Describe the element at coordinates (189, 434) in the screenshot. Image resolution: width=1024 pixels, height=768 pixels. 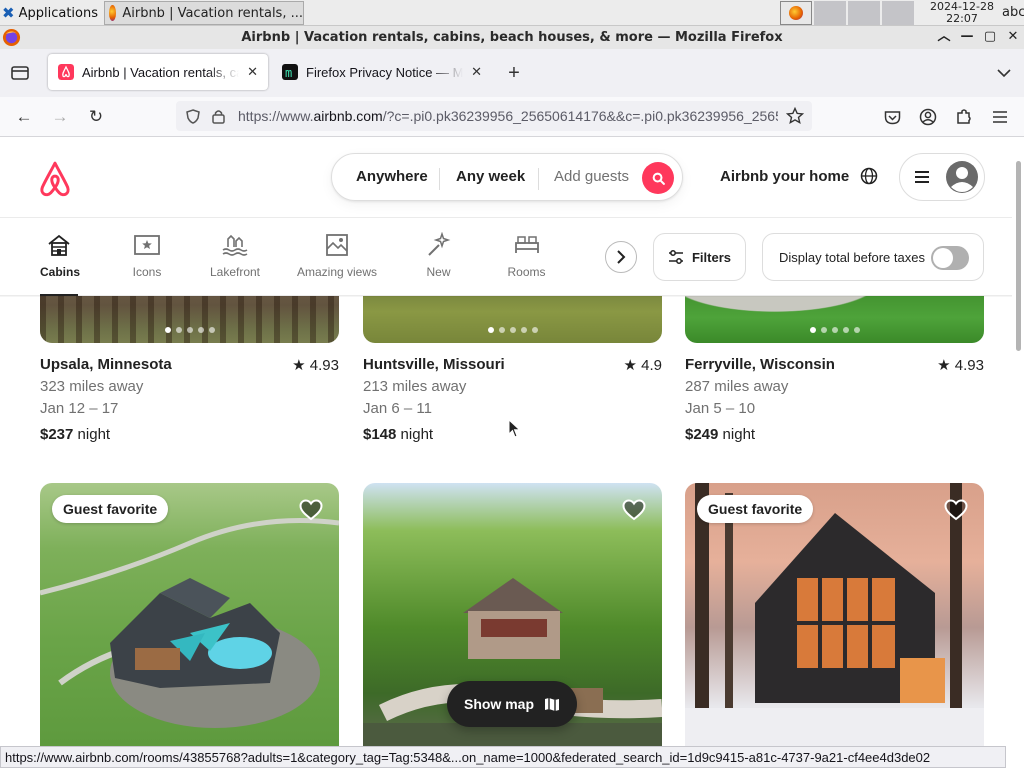
I see `listing-price: $237 night` at that location.